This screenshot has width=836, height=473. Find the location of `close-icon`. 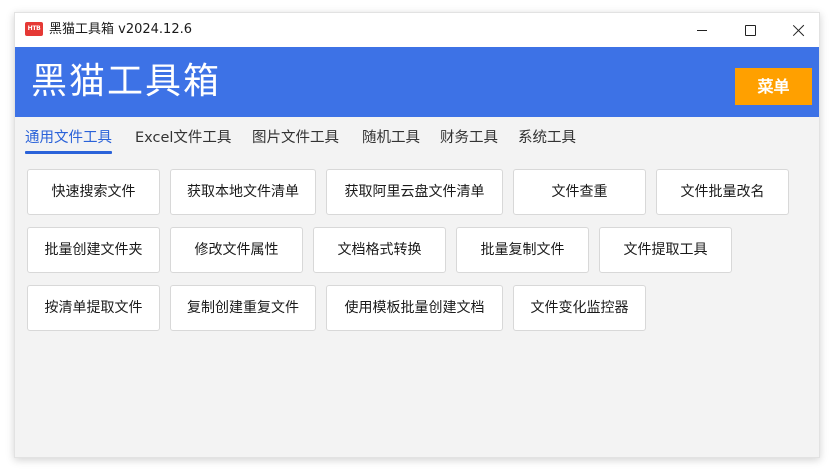

close-icon is located at coordinates (798, 30).